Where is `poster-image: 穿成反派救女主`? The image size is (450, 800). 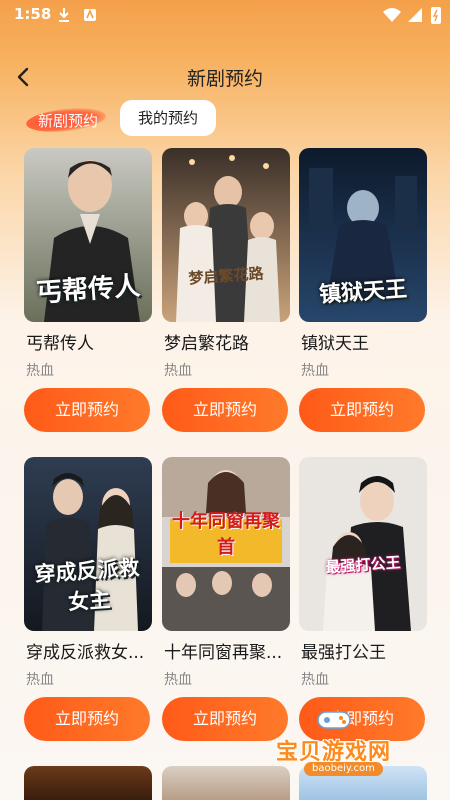
poster-image: 穿成反派救女主 is located at coordinates (88, 544).